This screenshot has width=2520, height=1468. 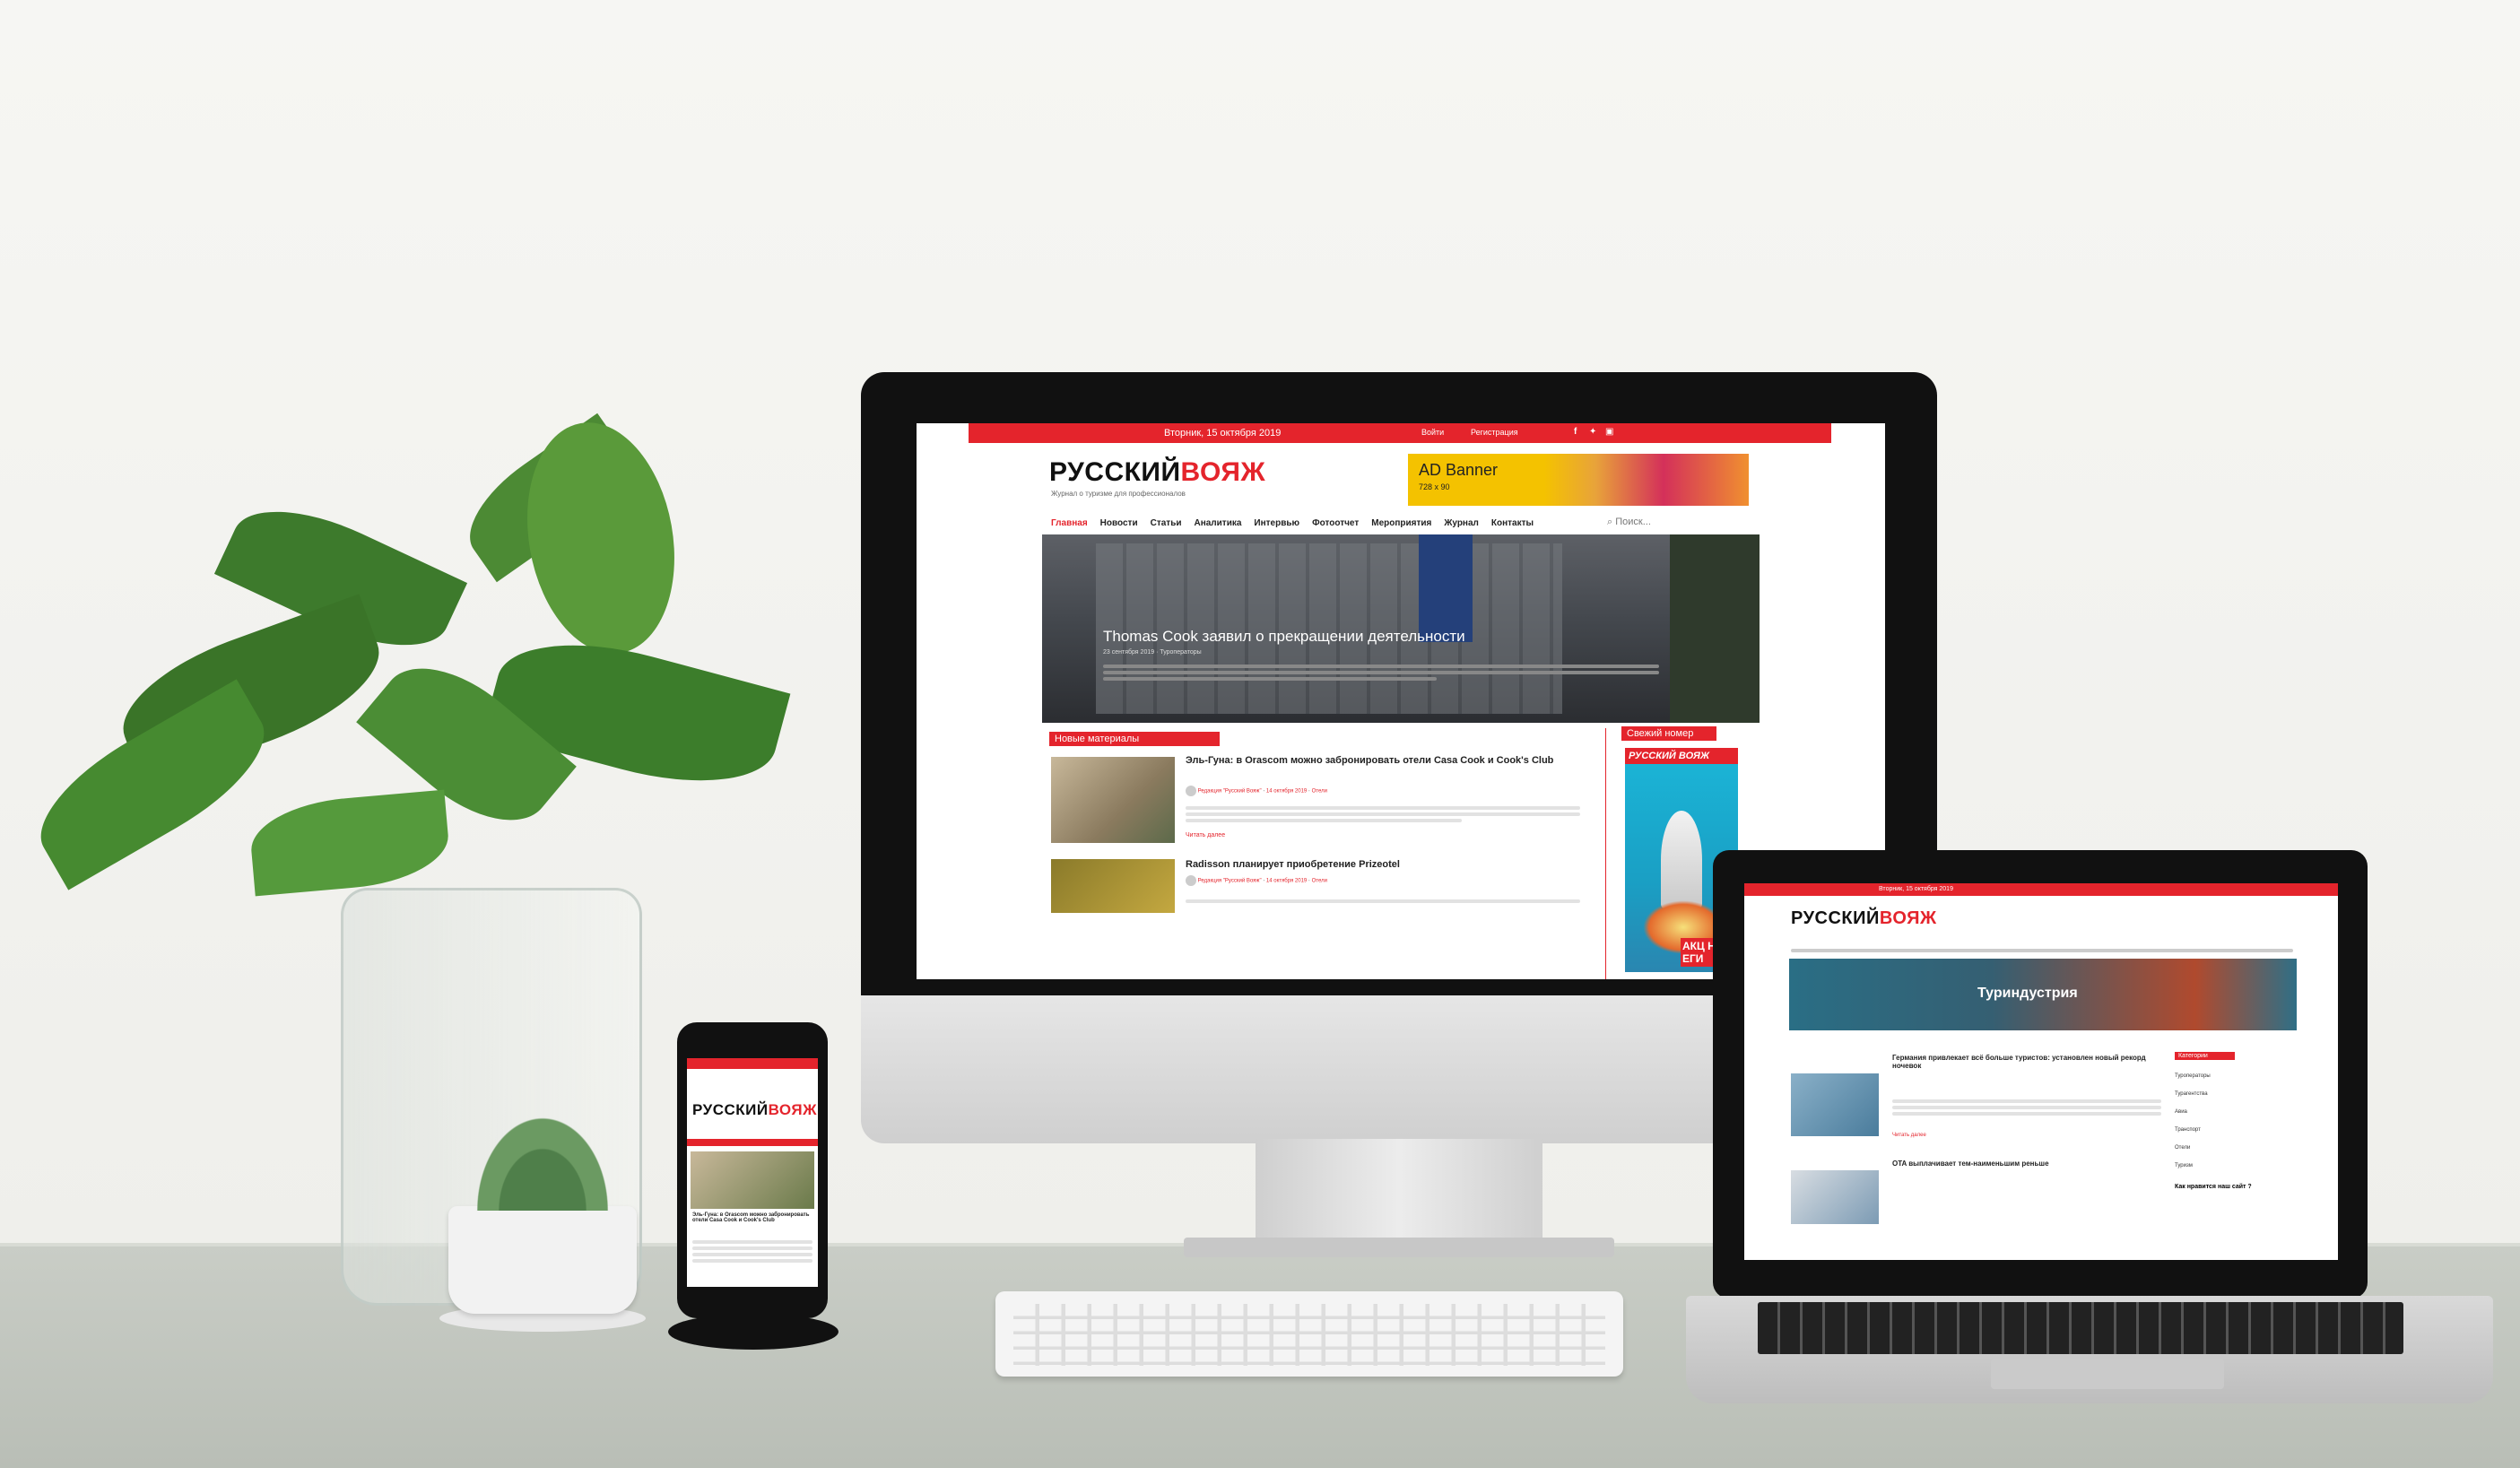 What do you see at coordinates (1335, 523) in the screenshot?
I see `nav-photo: Фотоотчет` at bounding box center [1335, 523].